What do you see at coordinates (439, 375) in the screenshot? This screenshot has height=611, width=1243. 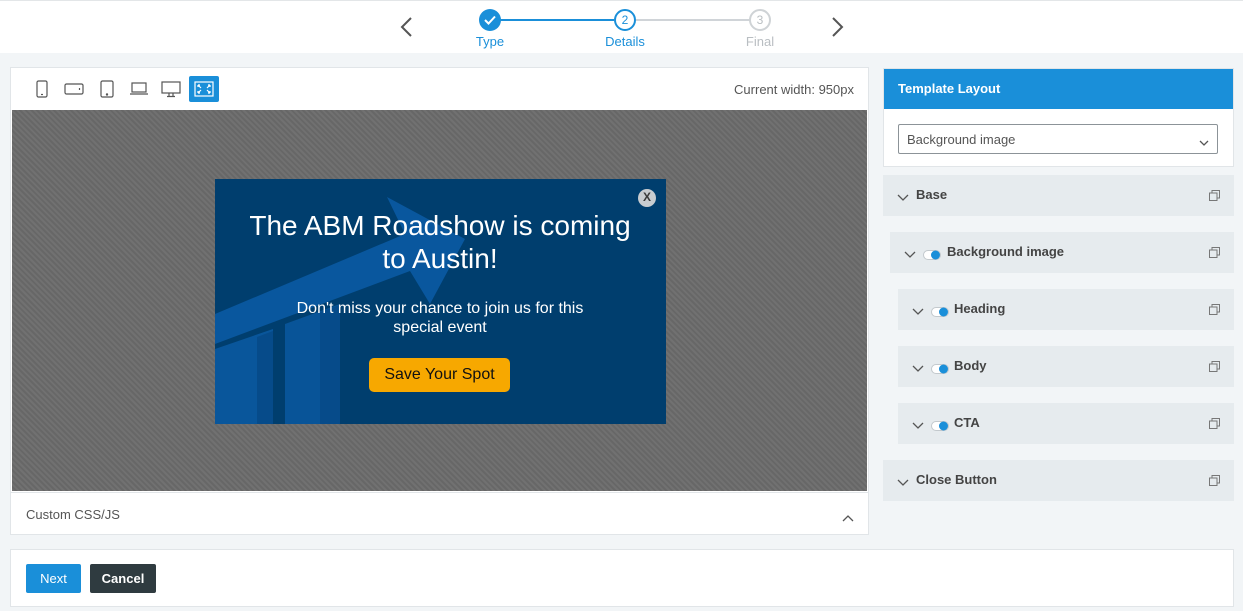 I see `popup-cta-button: Save Your Spot` at bounding box center [439, 375].